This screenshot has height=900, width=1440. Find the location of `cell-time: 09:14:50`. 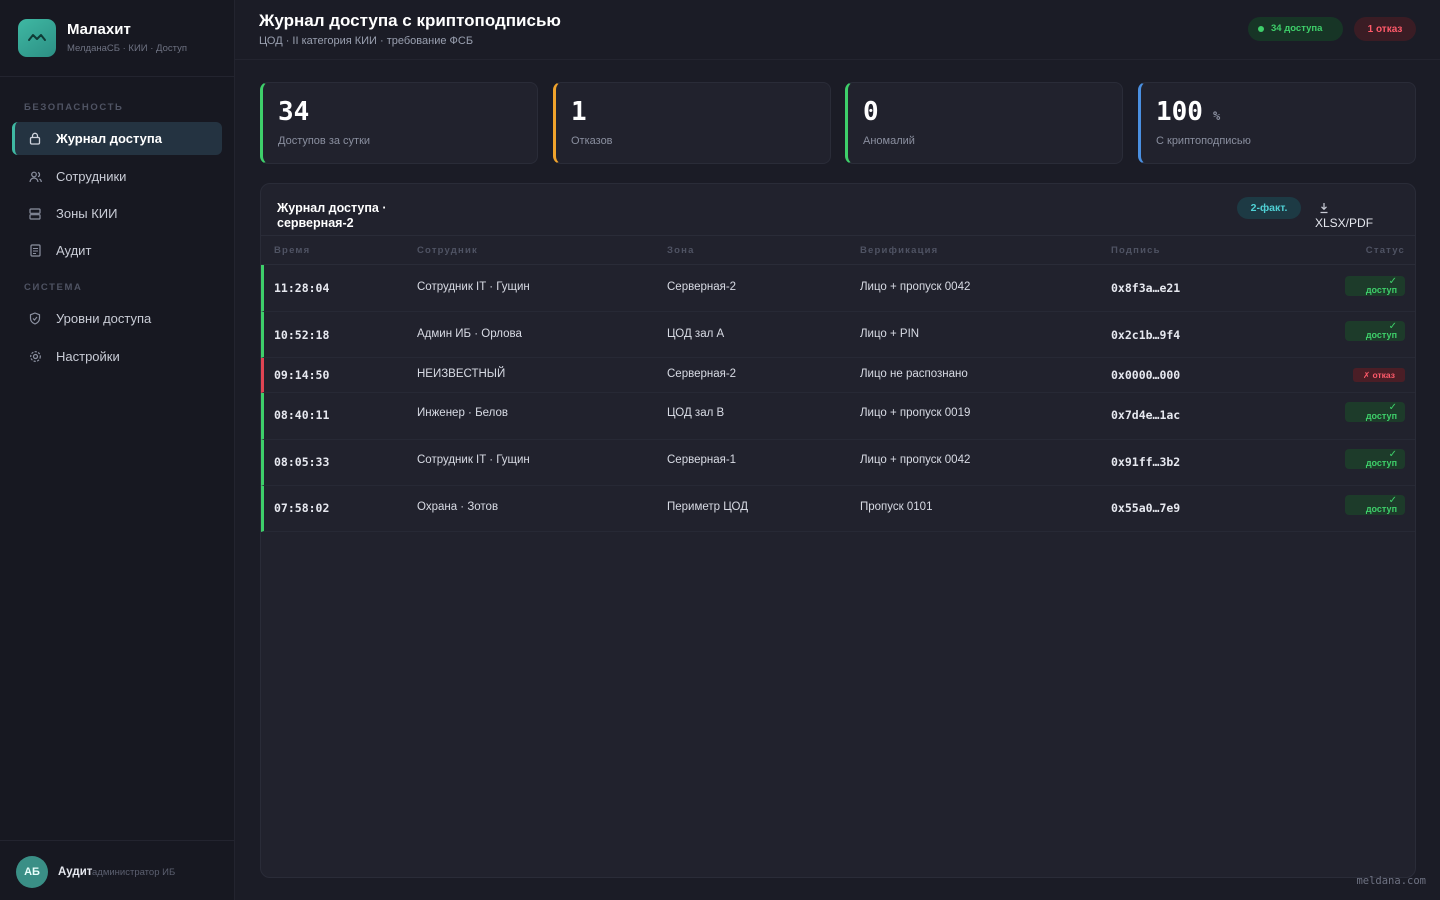

cell-time: 09:14:50 is located at coordinates (302, 375).